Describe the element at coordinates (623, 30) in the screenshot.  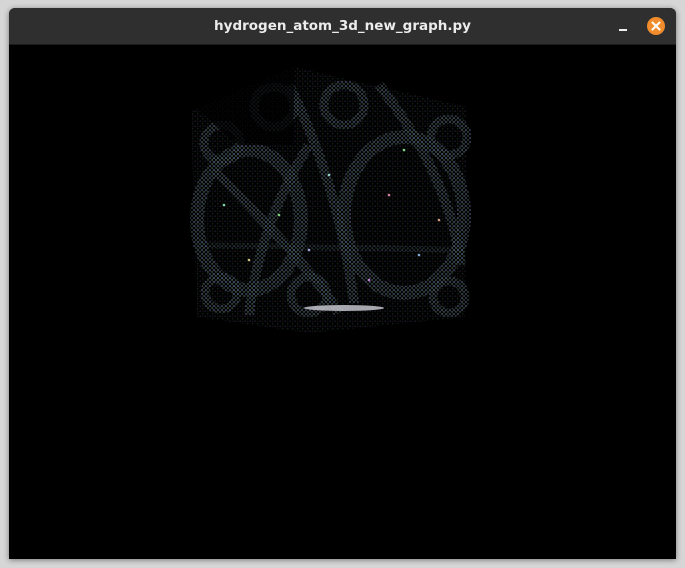
I see `minimize-icon` at that location.